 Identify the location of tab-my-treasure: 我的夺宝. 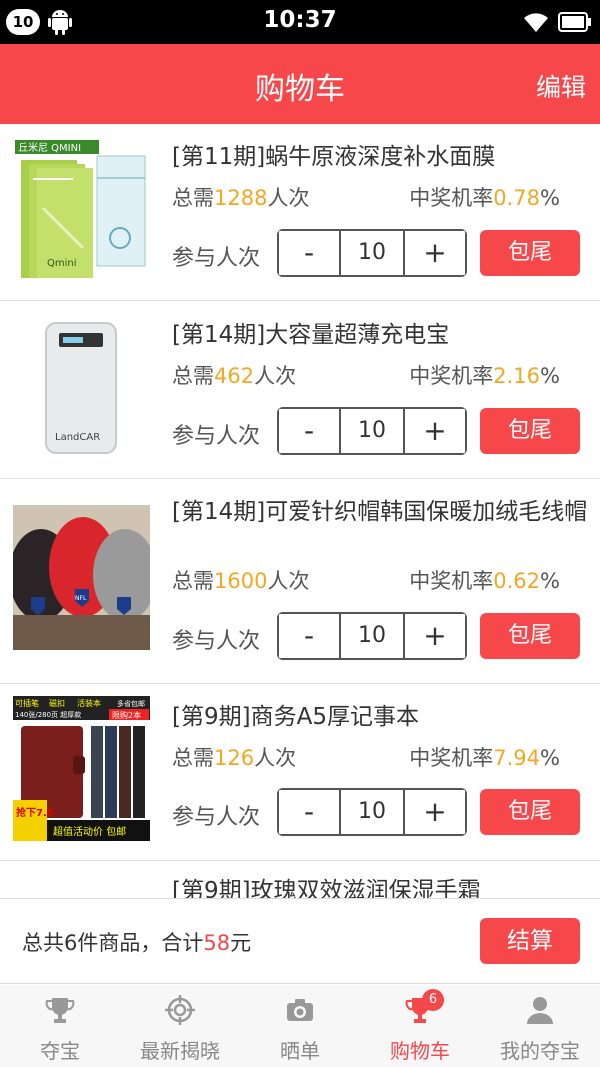
(540, 1026).